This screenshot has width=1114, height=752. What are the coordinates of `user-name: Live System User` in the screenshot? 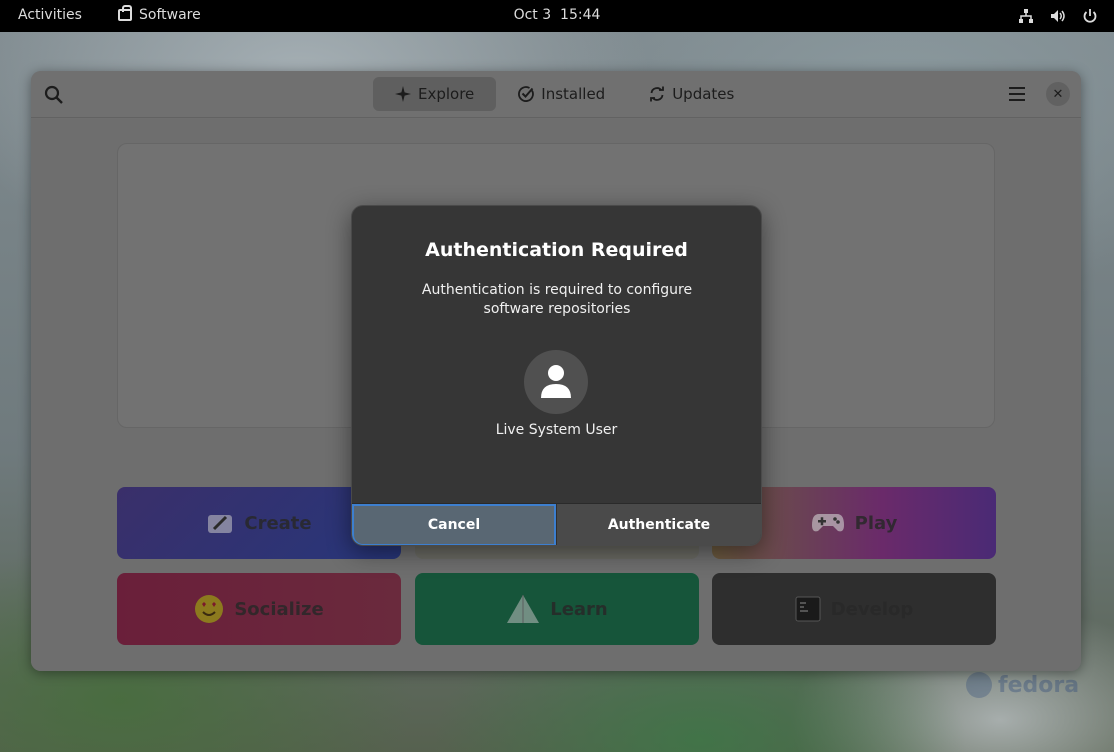 It's located at (556, 430).